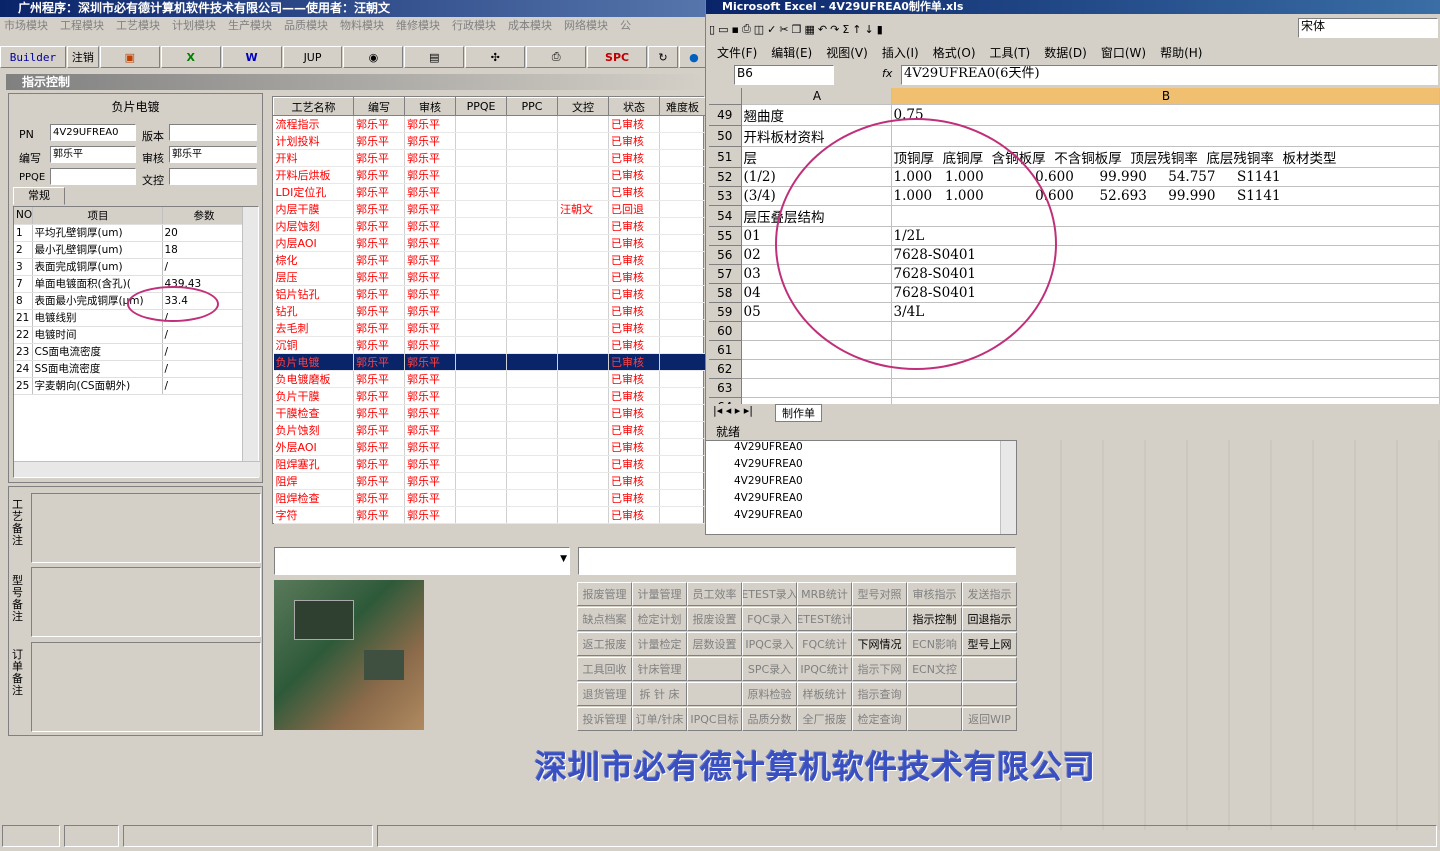 This screenshot has width=1440, height=851. What do you see at coordinates (489, 226) in the screenshot?
I see `process-row: 内层蚀刻 郭乐平 郭乐平 已审核` at bounding box center [489, 226].